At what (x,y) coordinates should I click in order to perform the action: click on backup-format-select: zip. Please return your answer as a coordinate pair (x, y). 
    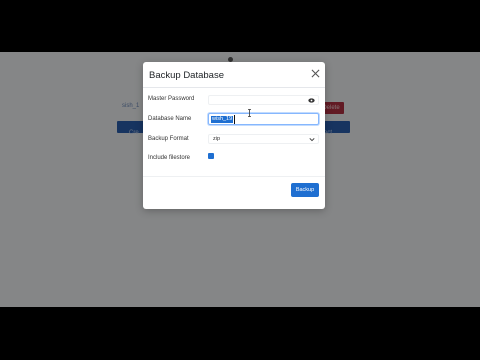
    Looking at the image, I should click on (263, 139).